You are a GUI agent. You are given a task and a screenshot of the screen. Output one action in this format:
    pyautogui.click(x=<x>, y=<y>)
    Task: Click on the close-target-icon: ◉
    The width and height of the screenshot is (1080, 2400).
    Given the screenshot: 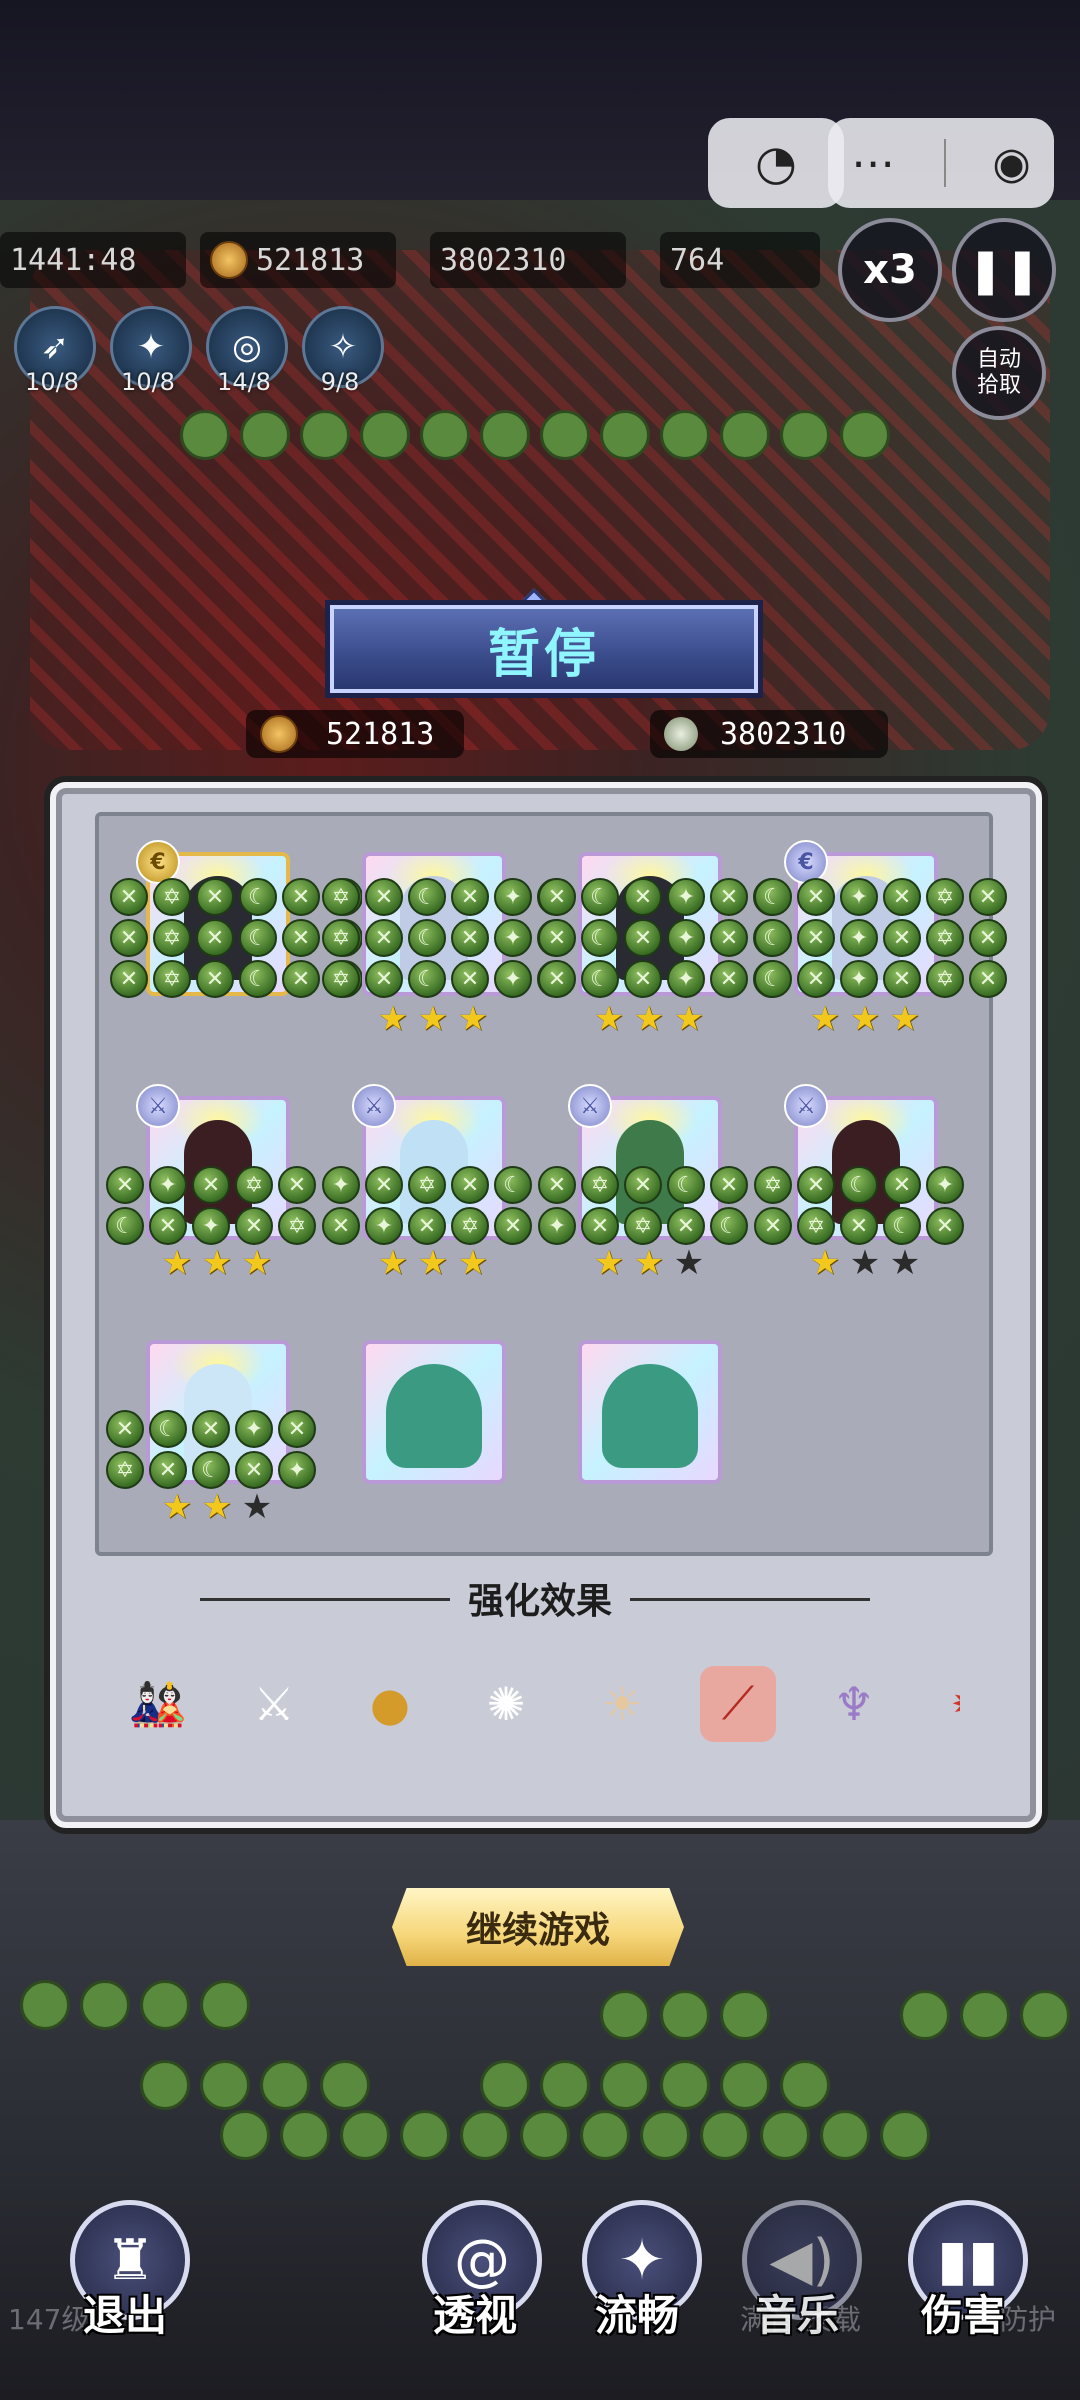 What is the action you would take?
    pyautogui.click(x=1011, y=163)
    